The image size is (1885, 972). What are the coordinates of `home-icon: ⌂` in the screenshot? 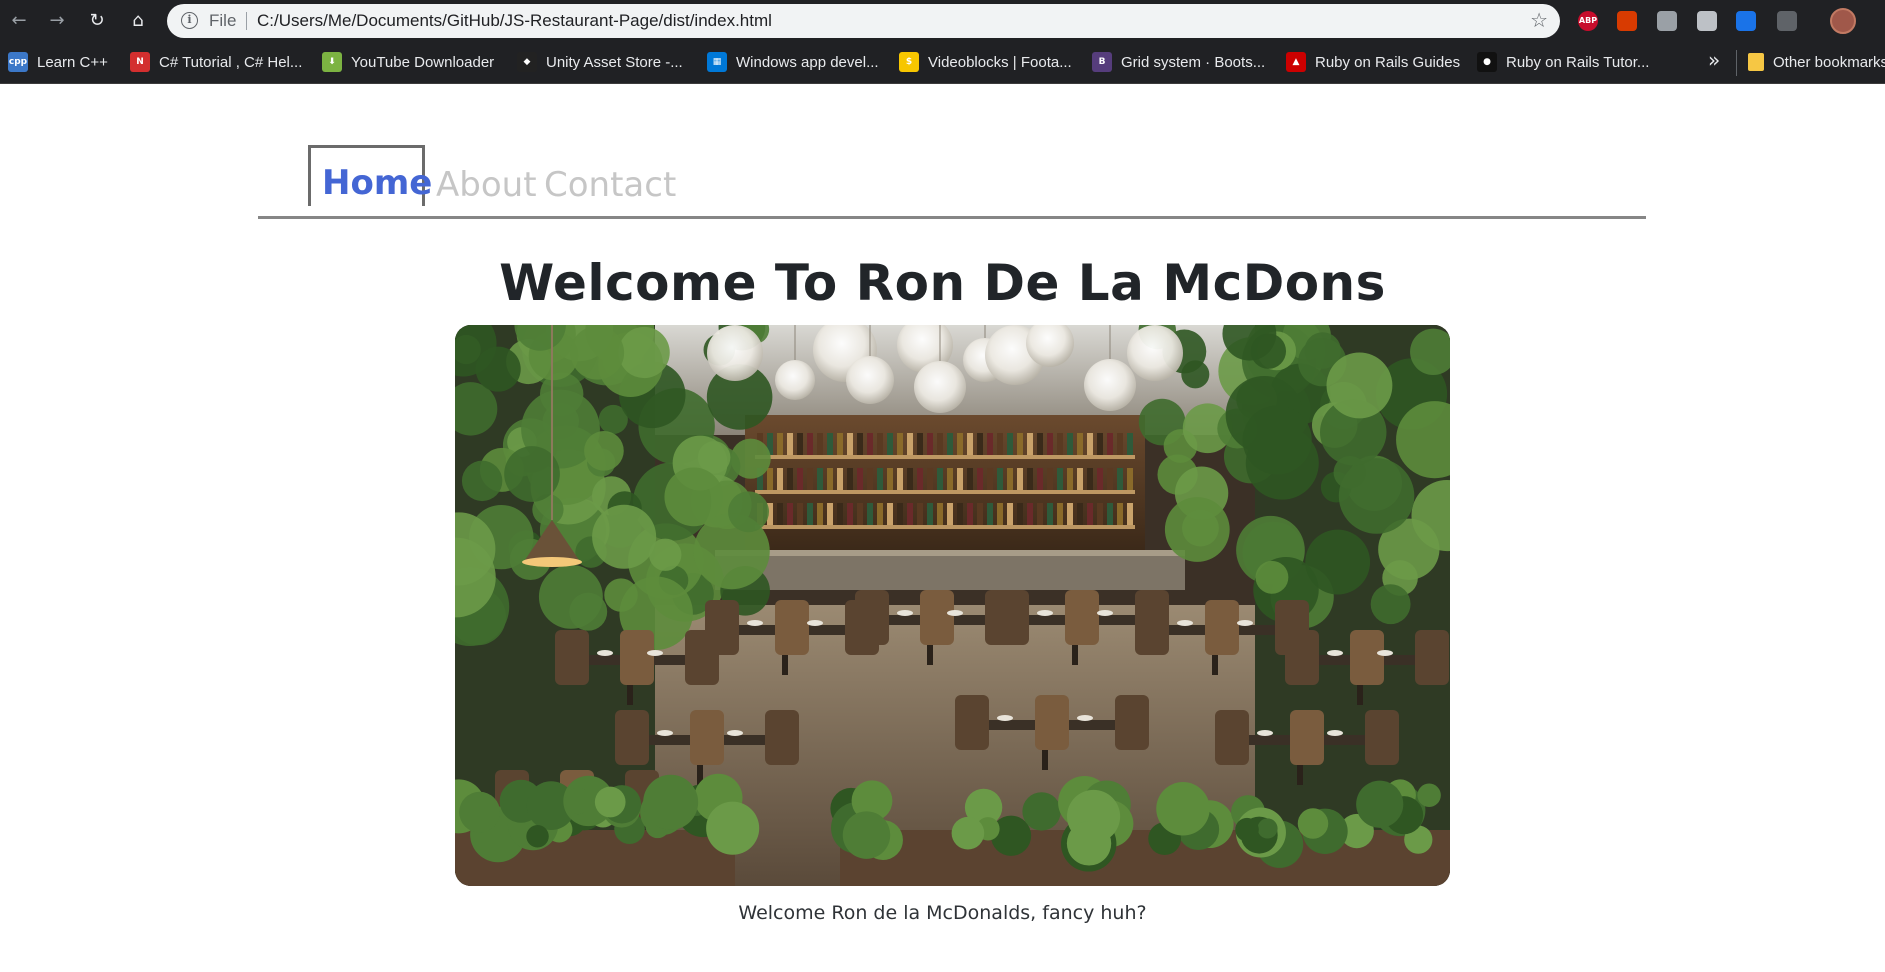 It's located at (138, 21).